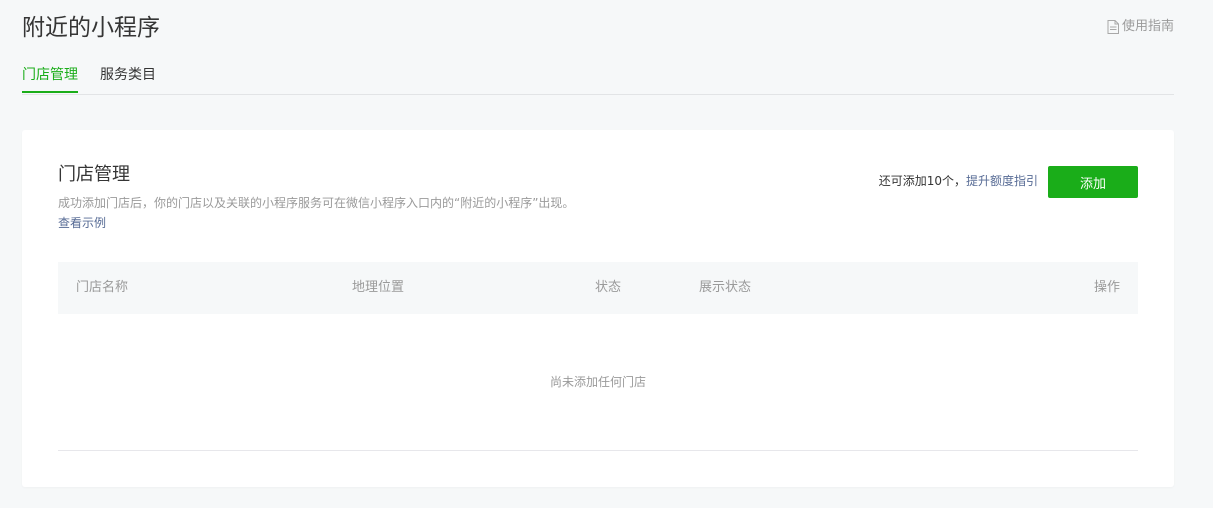 The height and width of the screenshot is (508, 1213). Describe the element at coordinates (725, 287) in the screenshot. I see `column-header-display-status: 展示状态` at that location.